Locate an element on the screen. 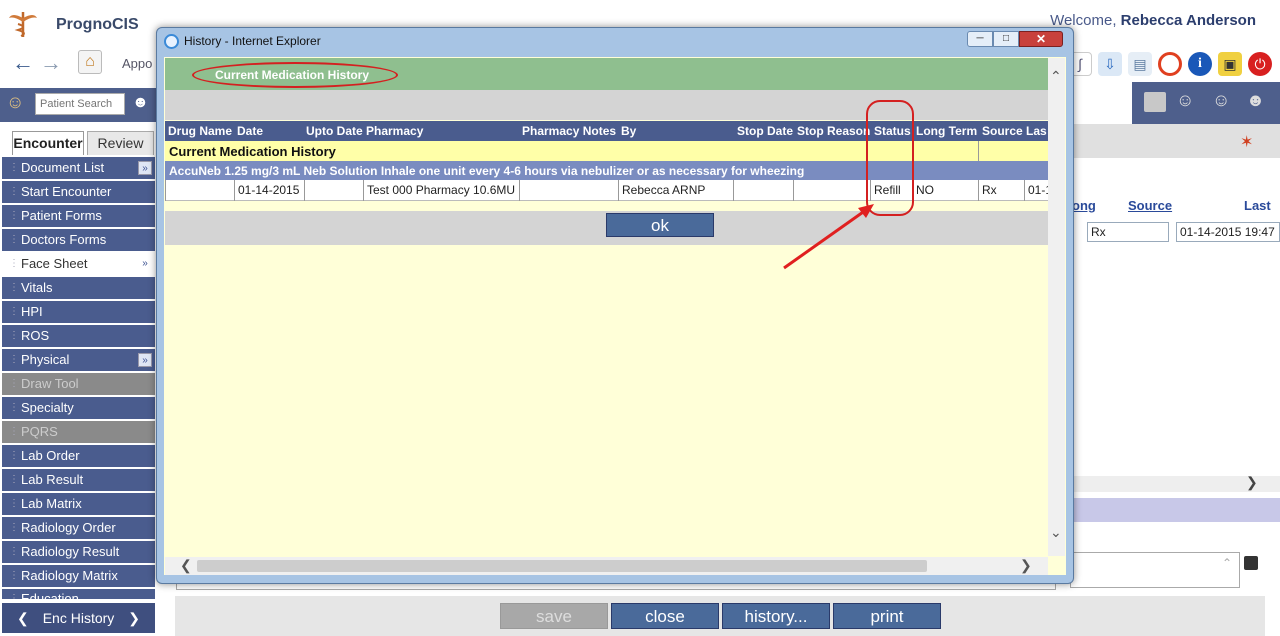 The width and height of the screenshot is (1280, 636). sidebar-item-physical: ⋮ Physical » is located at coordinates (78, 360).